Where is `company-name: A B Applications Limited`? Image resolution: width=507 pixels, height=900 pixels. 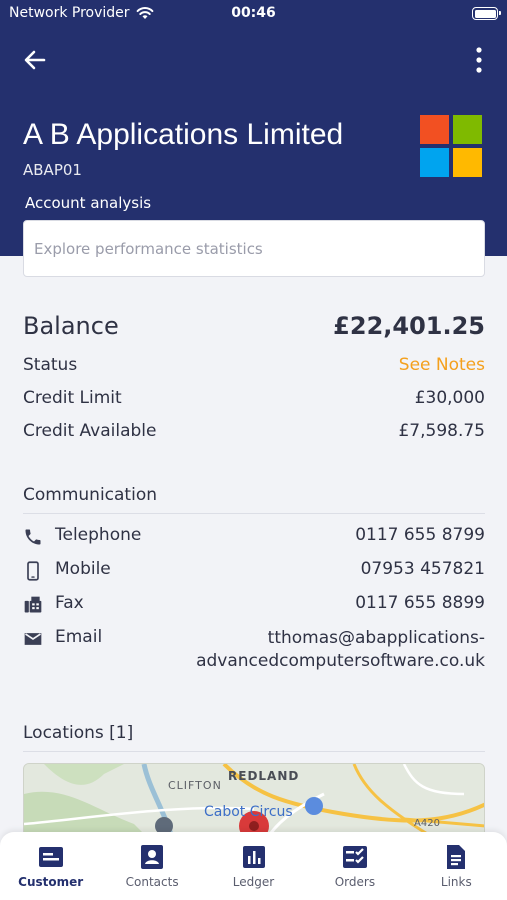 company-name: A B Applications Limited is located at coordinates (183, 134).